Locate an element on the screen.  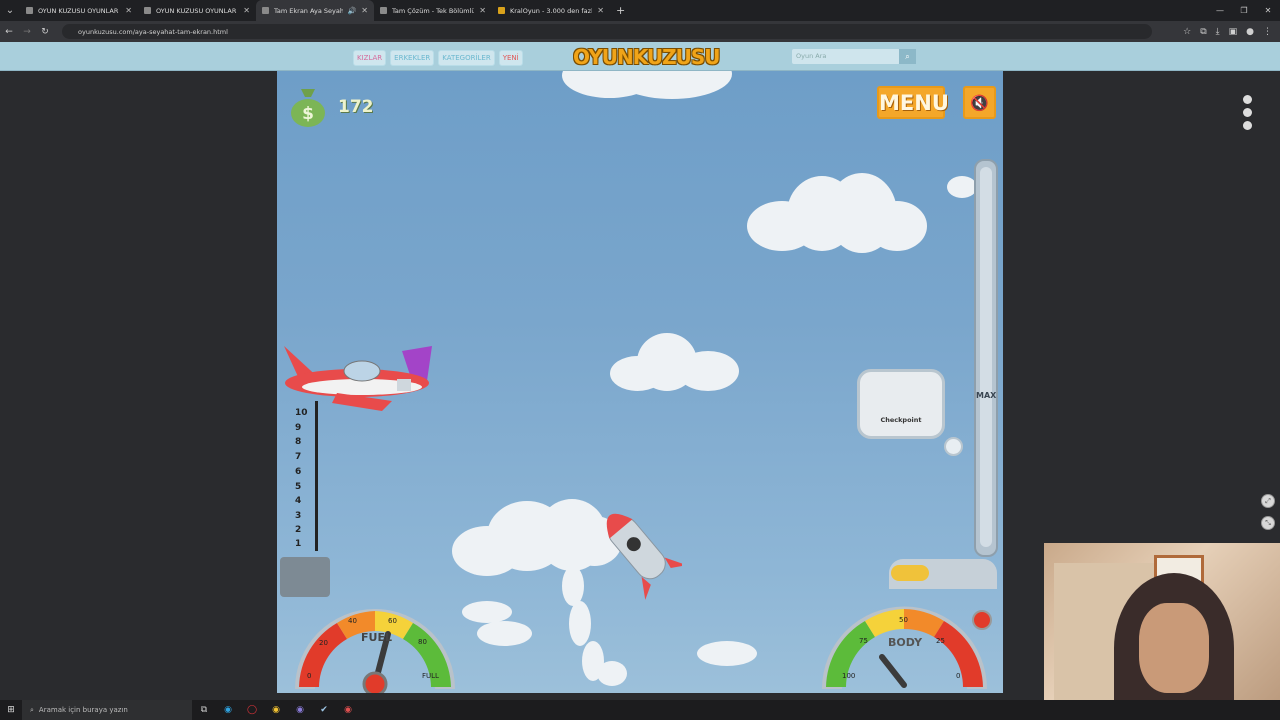
altitude-max-label: MAX is located at coordinates (986, 395).